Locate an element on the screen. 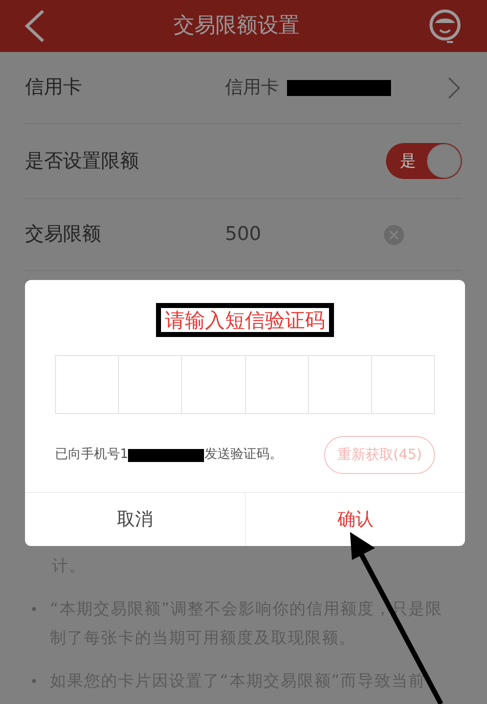 The width and height of the screenshot is (487, 704). row-label: 信用卡 is located at coordinates (54, 87).